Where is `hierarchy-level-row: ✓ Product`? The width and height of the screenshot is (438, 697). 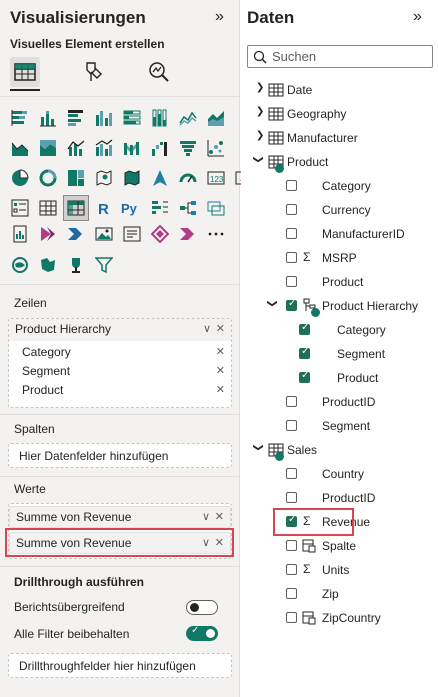
hierarchy-level-row: ✓ Product is located at coordinates (339, 378).